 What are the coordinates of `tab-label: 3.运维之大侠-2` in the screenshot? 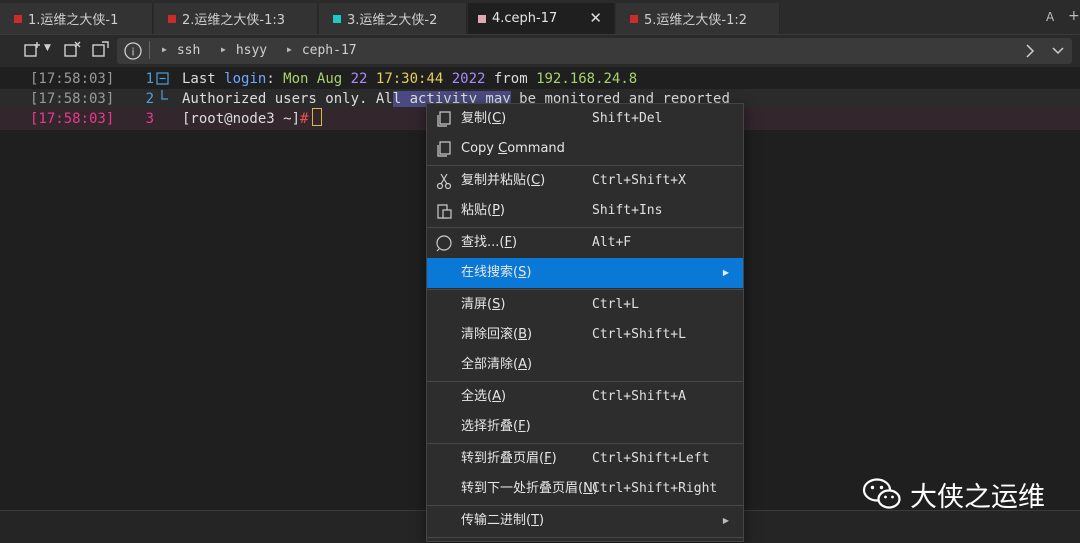 It's located at (392, 20).